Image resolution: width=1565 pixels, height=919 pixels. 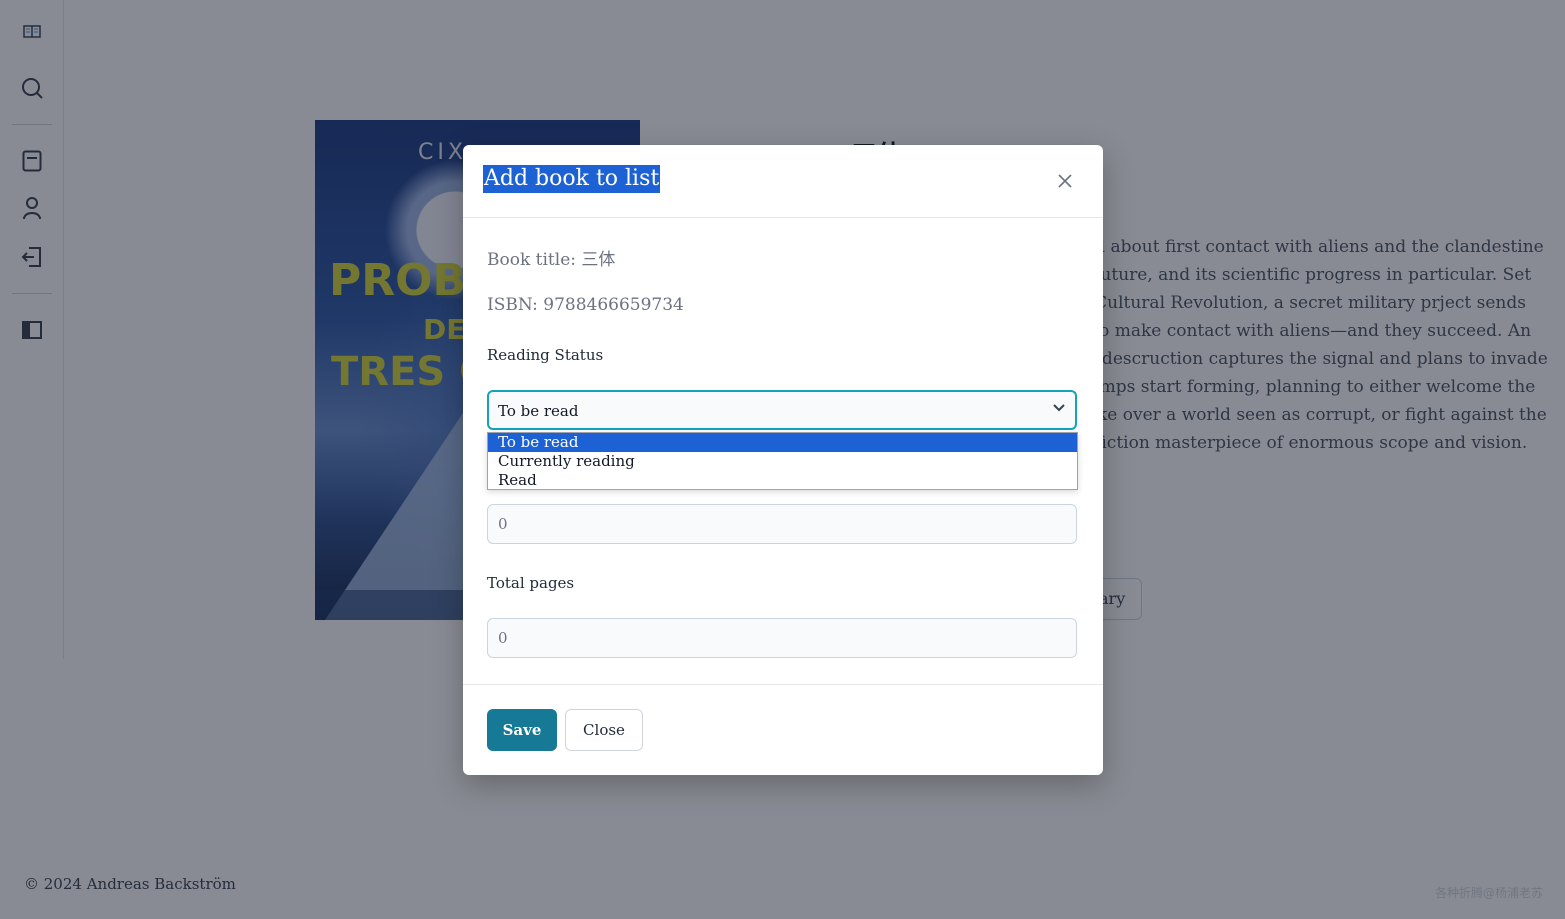 I want to click on pages-read-value: 0, so click(x=503, y=524).